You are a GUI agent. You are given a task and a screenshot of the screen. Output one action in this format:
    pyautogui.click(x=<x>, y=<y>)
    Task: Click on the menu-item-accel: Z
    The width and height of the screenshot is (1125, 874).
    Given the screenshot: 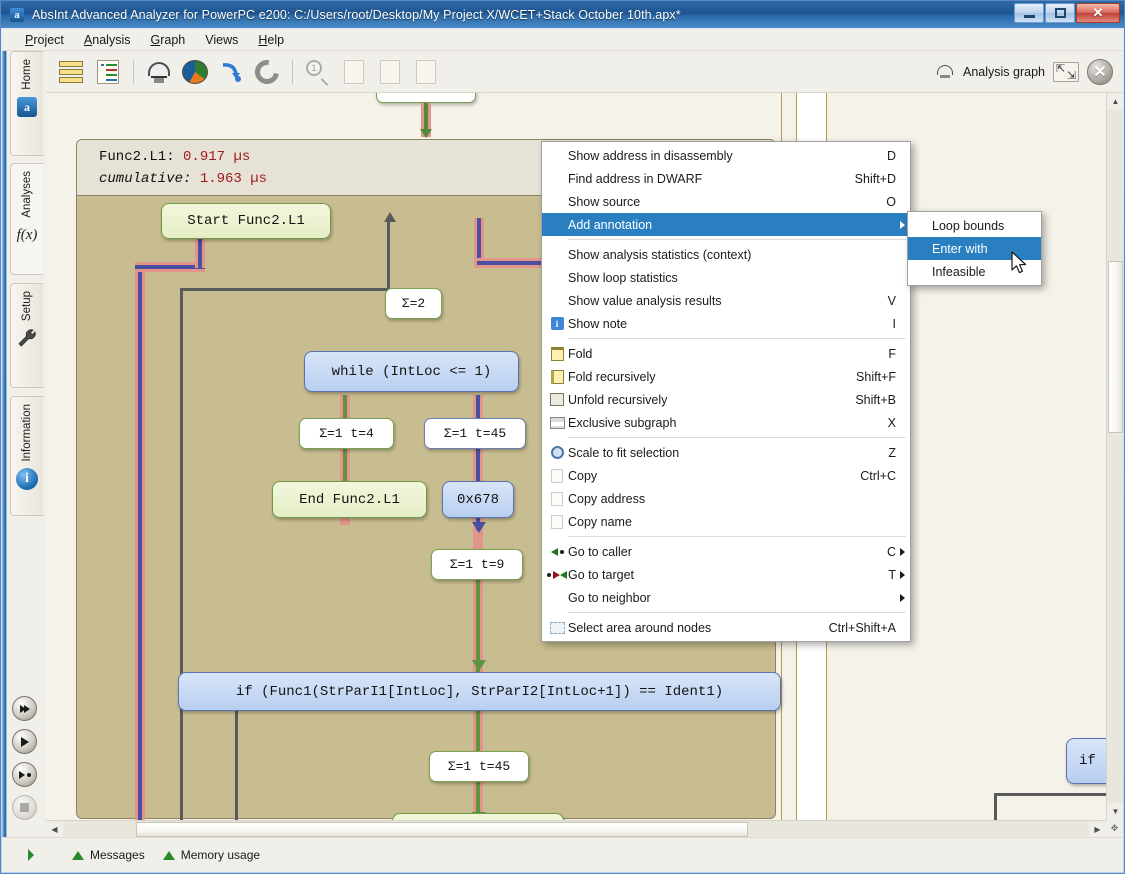 What is the action you would take?
    pyautogui.click(x=892, y=452)
    